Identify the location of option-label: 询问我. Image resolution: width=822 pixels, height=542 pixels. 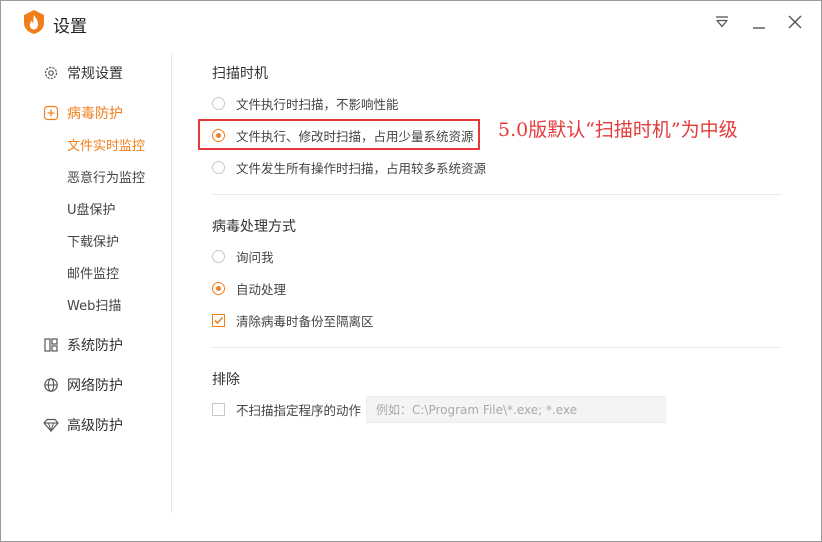
(255, 257).